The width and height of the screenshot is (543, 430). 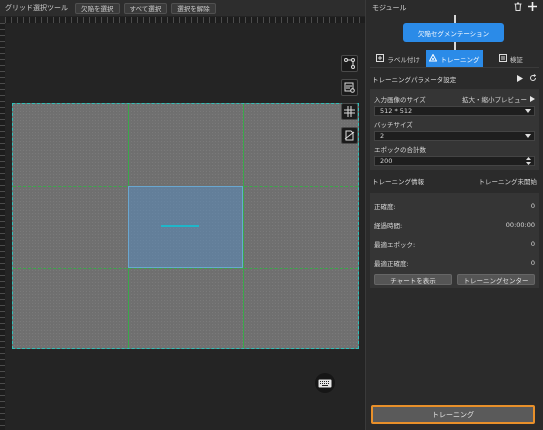 I want to click on tab-verify-label: 検証, so click(x=516, y=59).